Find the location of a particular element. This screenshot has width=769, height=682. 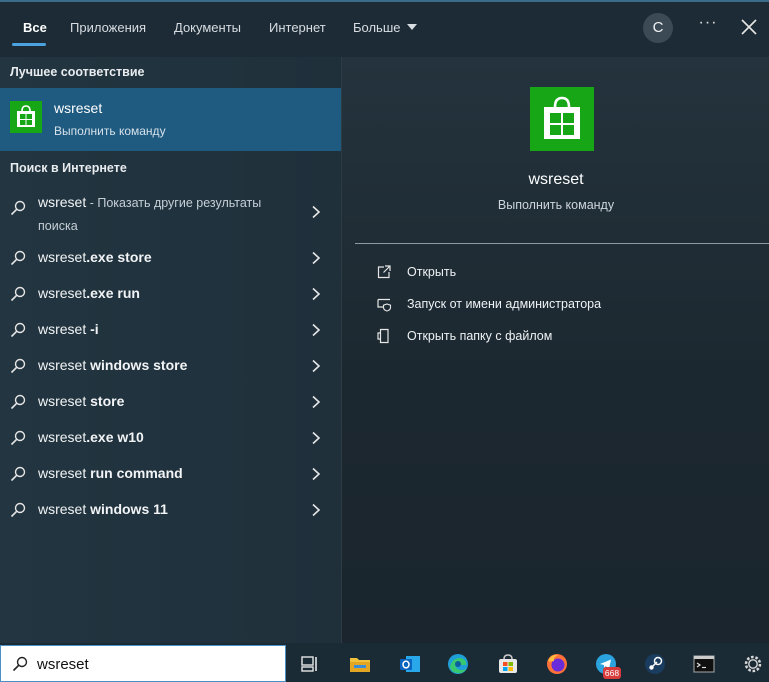

web-result-label: wsreset -i is located at coordinates (68, 329).